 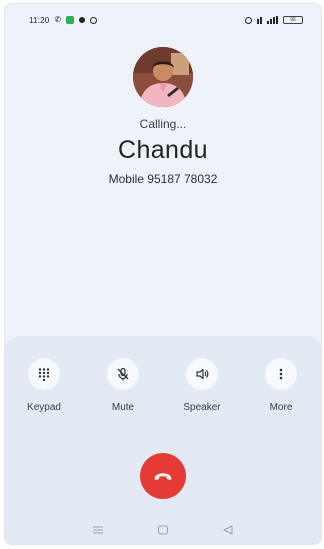 I want to click on mute-button: Mute, so click(x=123, y=385).